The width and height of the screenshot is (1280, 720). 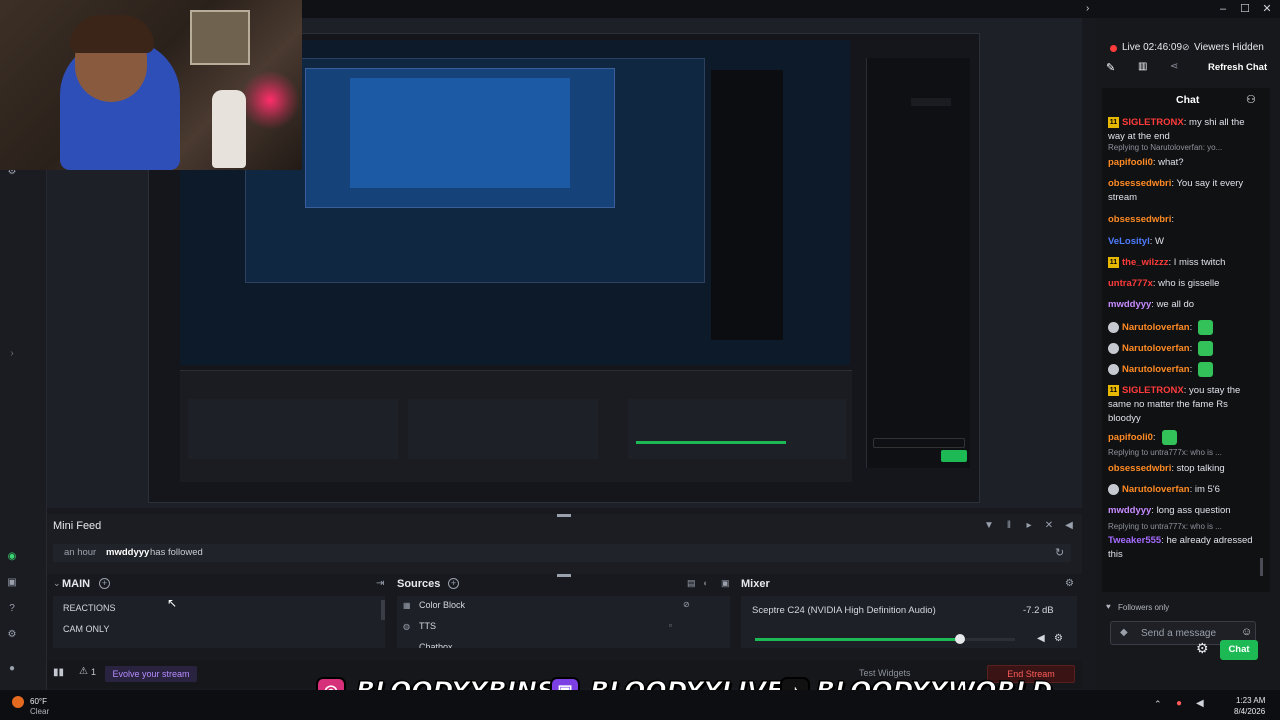 What do you see at coordinates (1184, 220) in the screenshot?
I see `chat-message: obsessedwbri:` at bounding box center [1184, 220].